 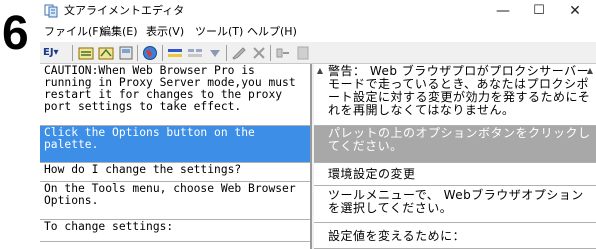 I want to click on insert-icon, so click(x=283, y=53).